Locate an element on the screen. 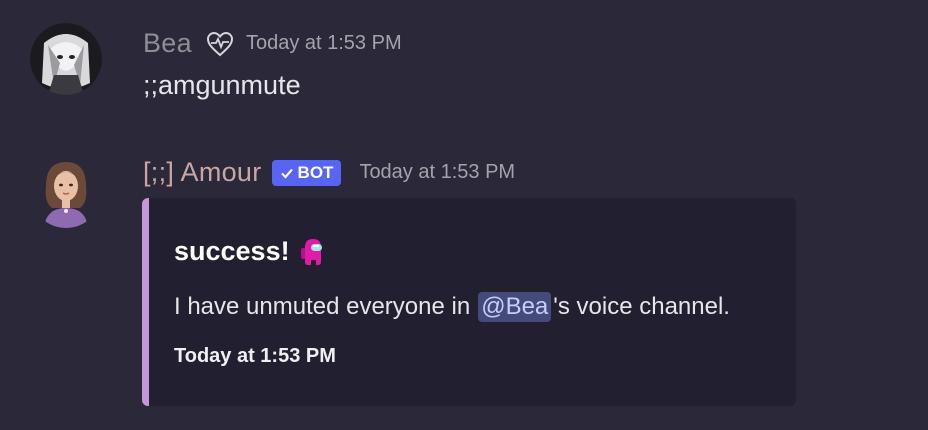 This screenshot has height=430, width=928. username: Bea is located at coordinates (167, 43).